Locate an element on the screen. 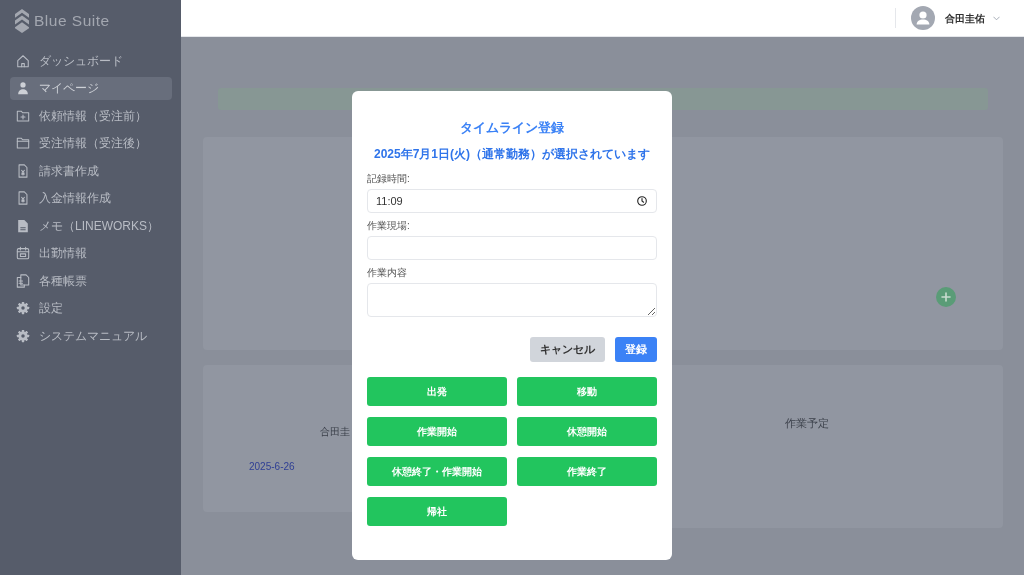 The width and height of the screenshot is (1024, 575). sidebar-item: 受注情報（受注後） is located at coordinates (91, 143).